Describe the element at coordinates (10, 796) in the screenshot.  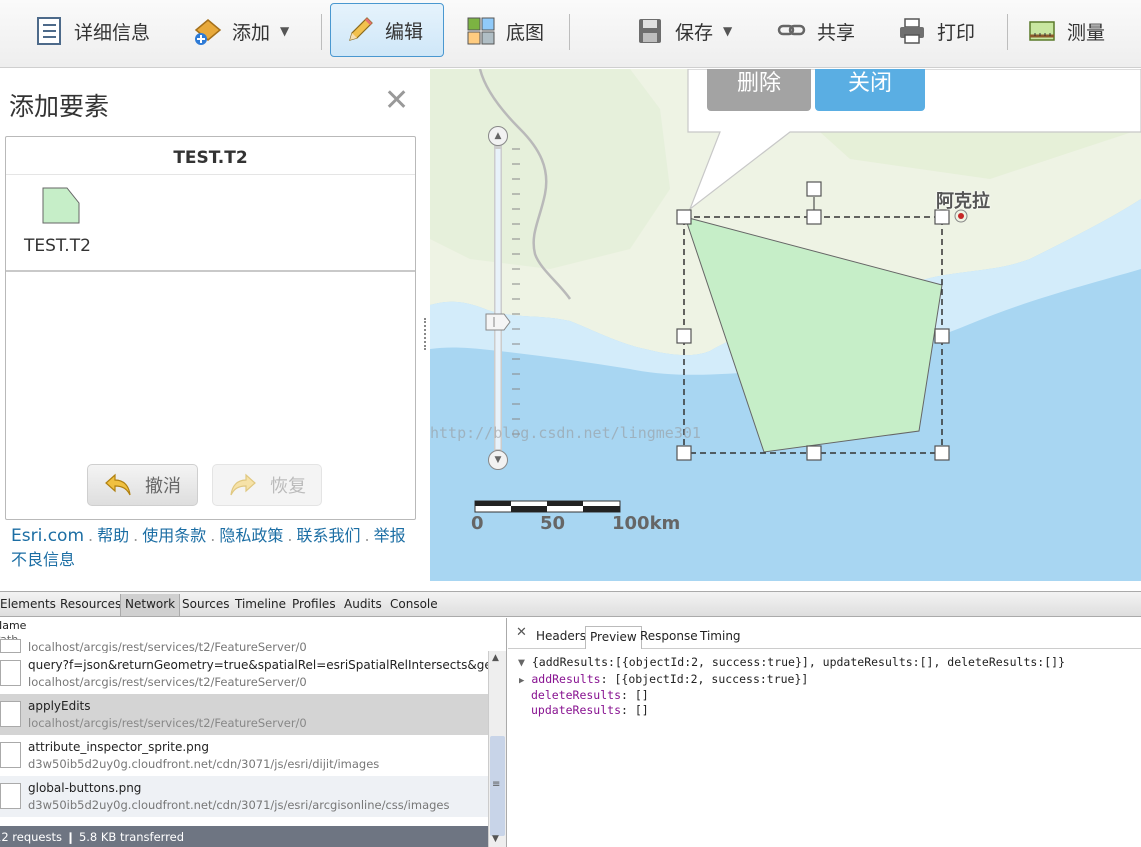
I see `image-thumbnail-icon` at that location.